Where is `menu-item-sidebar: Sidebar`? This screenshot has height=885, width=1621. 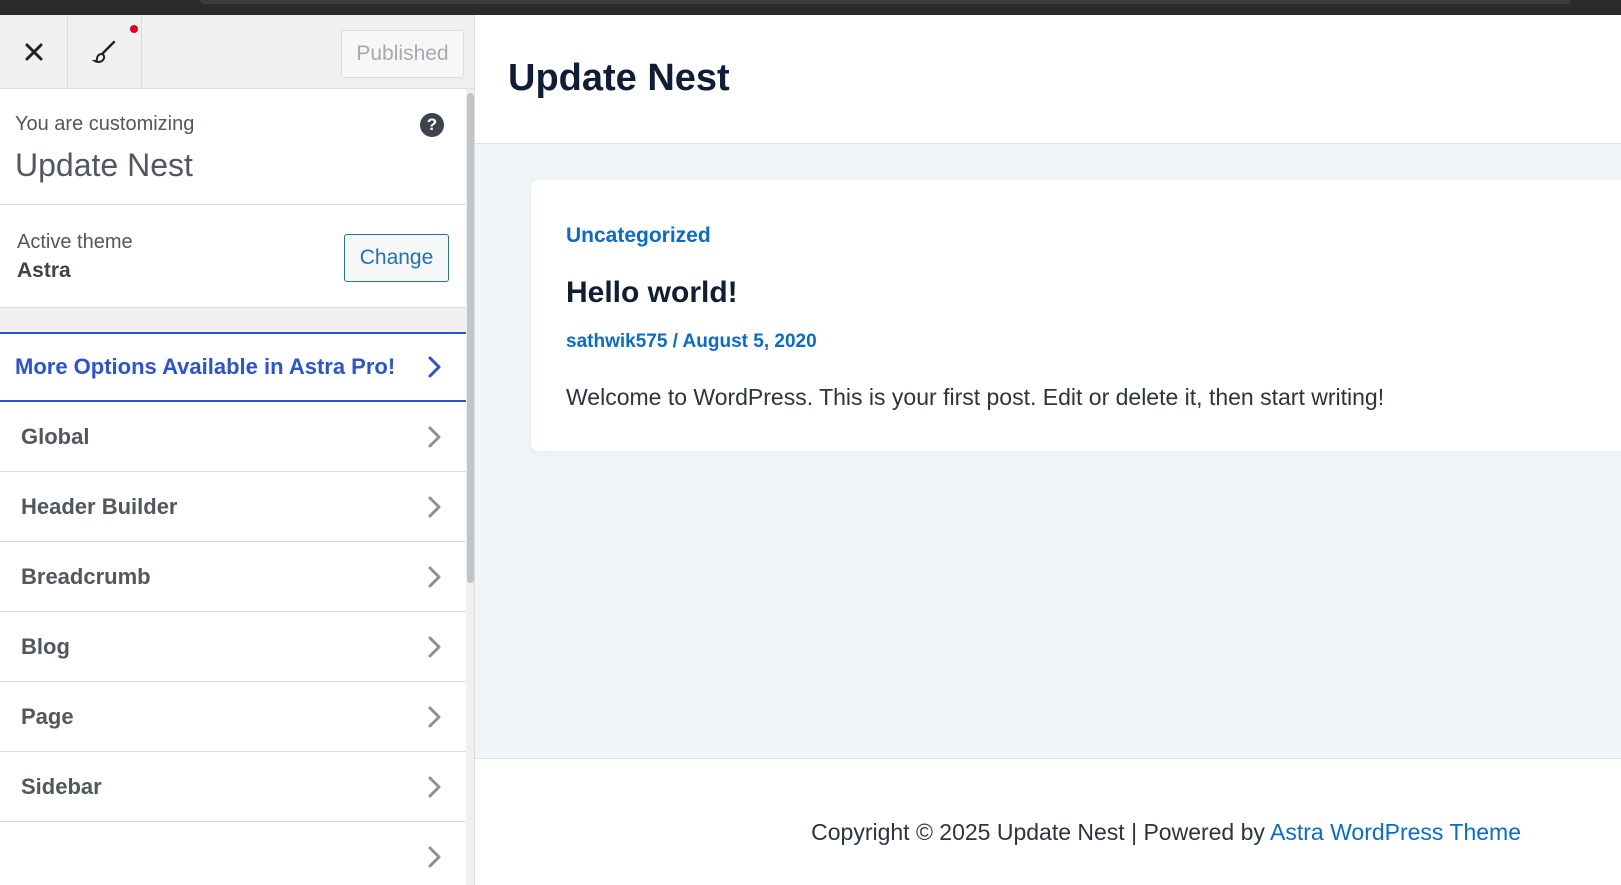
menu-item-sidebar: Sidebar is located at coordinates (233, 787).